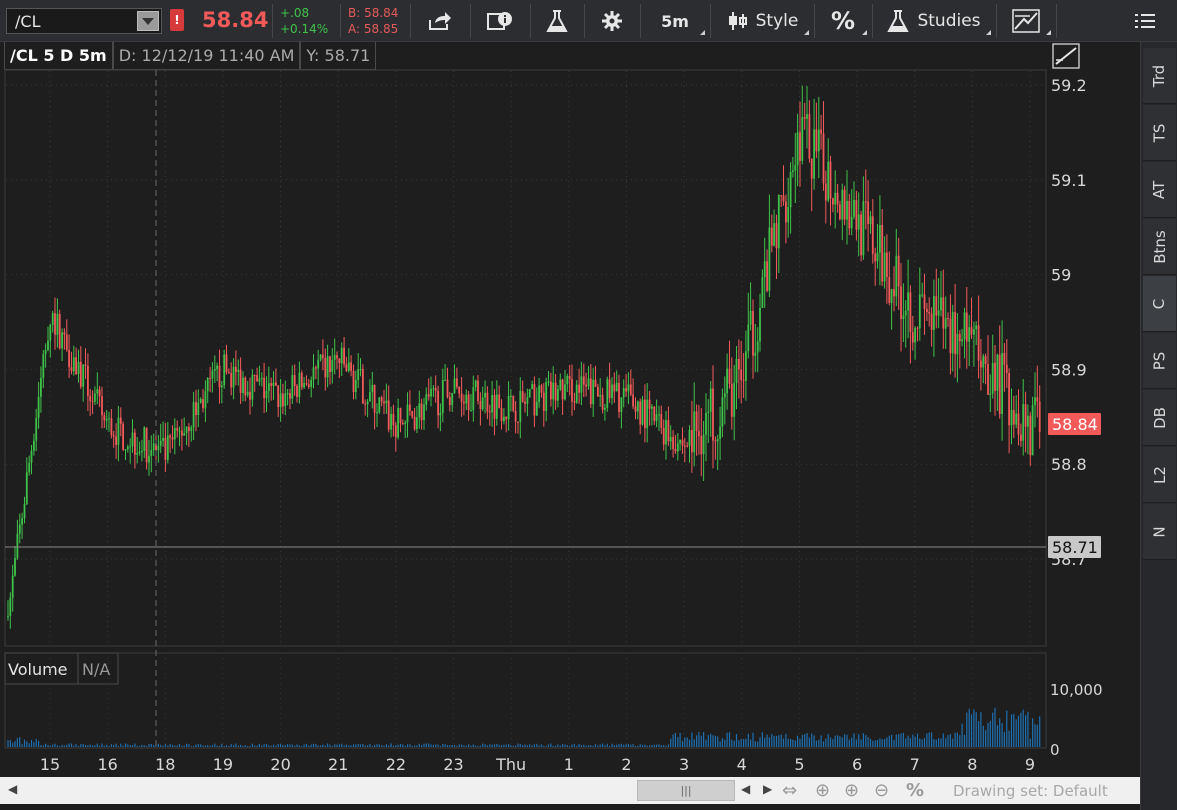 This screenshot has height=810, width=1177. I want to click on pan-icon: ⇔, so click(789, 790).